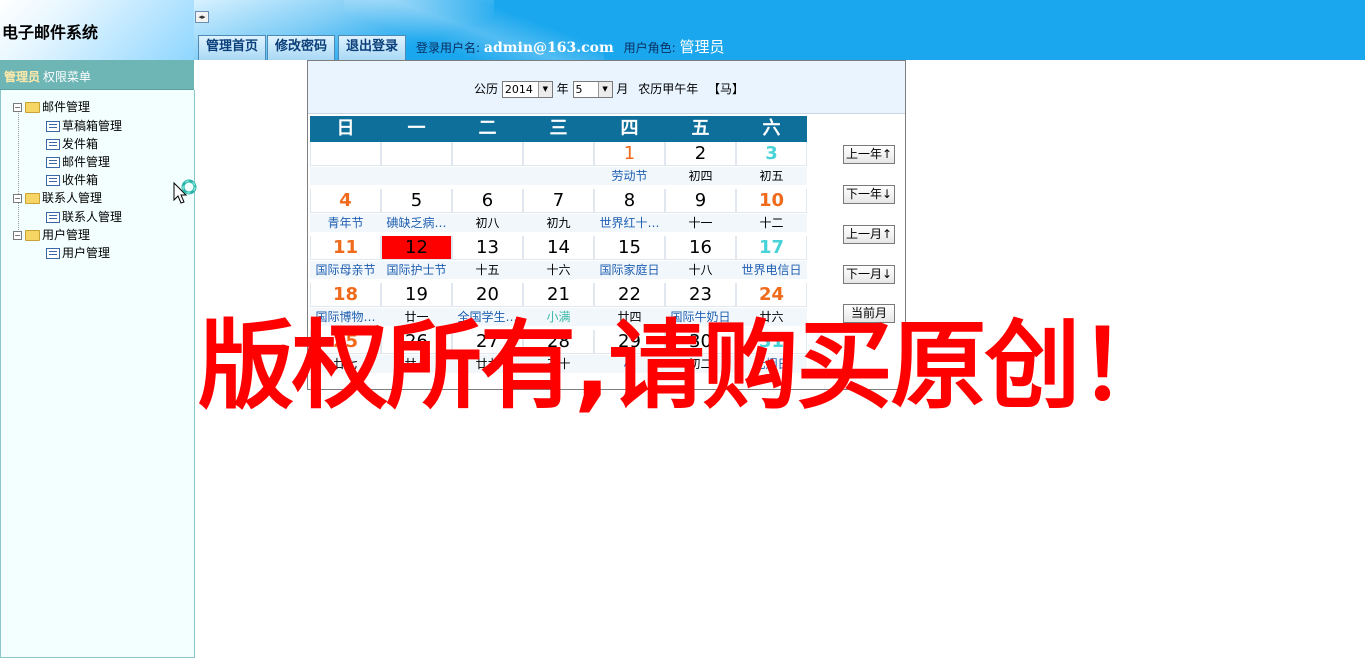 The width and height of the screenshot is (1365, 661). What do you see at coordinates (702, 47) in the screenshot?
I see `role-value: 管理员` at bounding box center [702, 47].